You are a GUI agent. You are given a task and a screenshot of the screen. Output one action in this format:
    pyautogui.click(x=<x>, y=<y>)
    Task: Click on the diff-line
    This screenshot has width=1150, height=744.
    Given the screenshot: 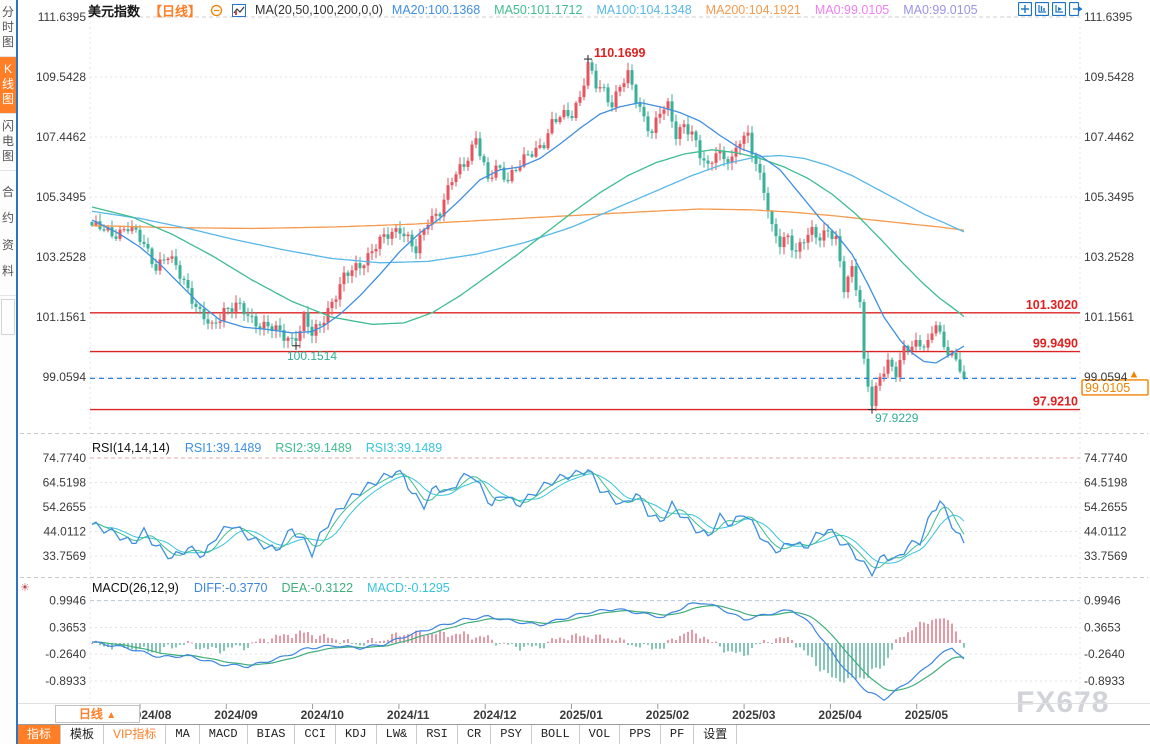 What is the action you would take?
    pyautogui.click(x=528, y=652)
    